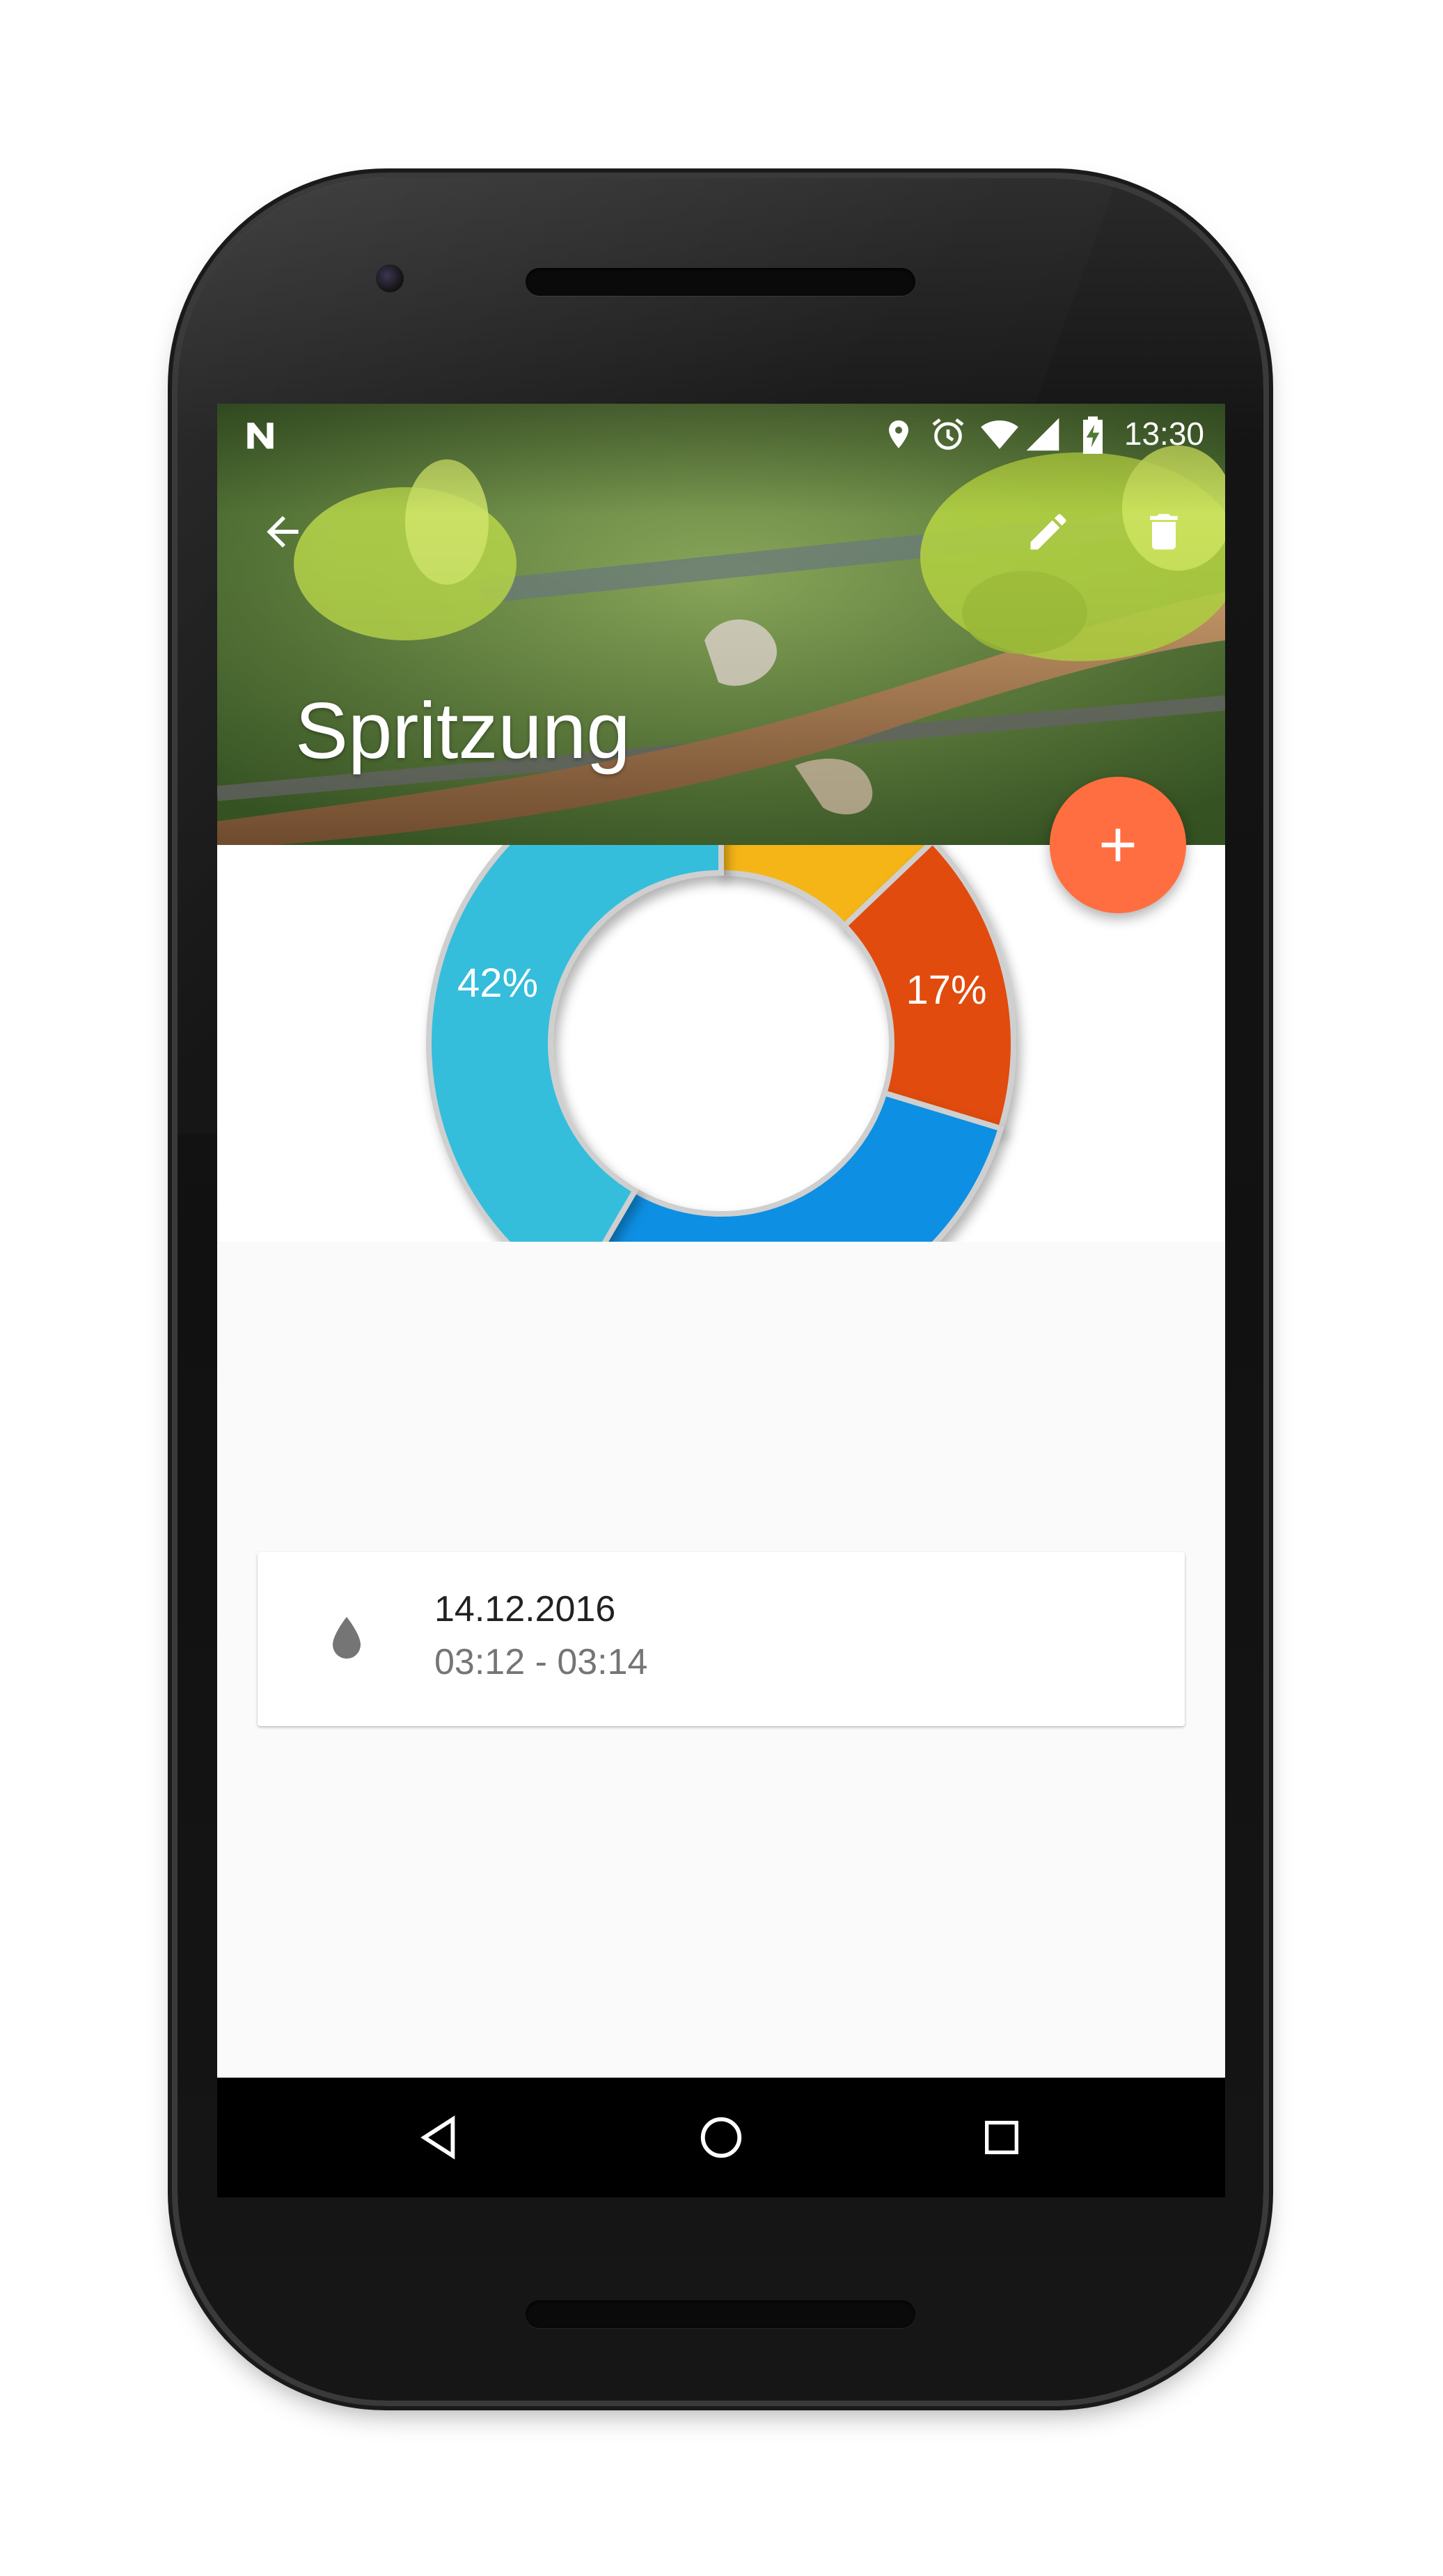 This screenshot has height=2576, width=1443. I want to click on donut-slice-label: 17%, so click(946, 990).